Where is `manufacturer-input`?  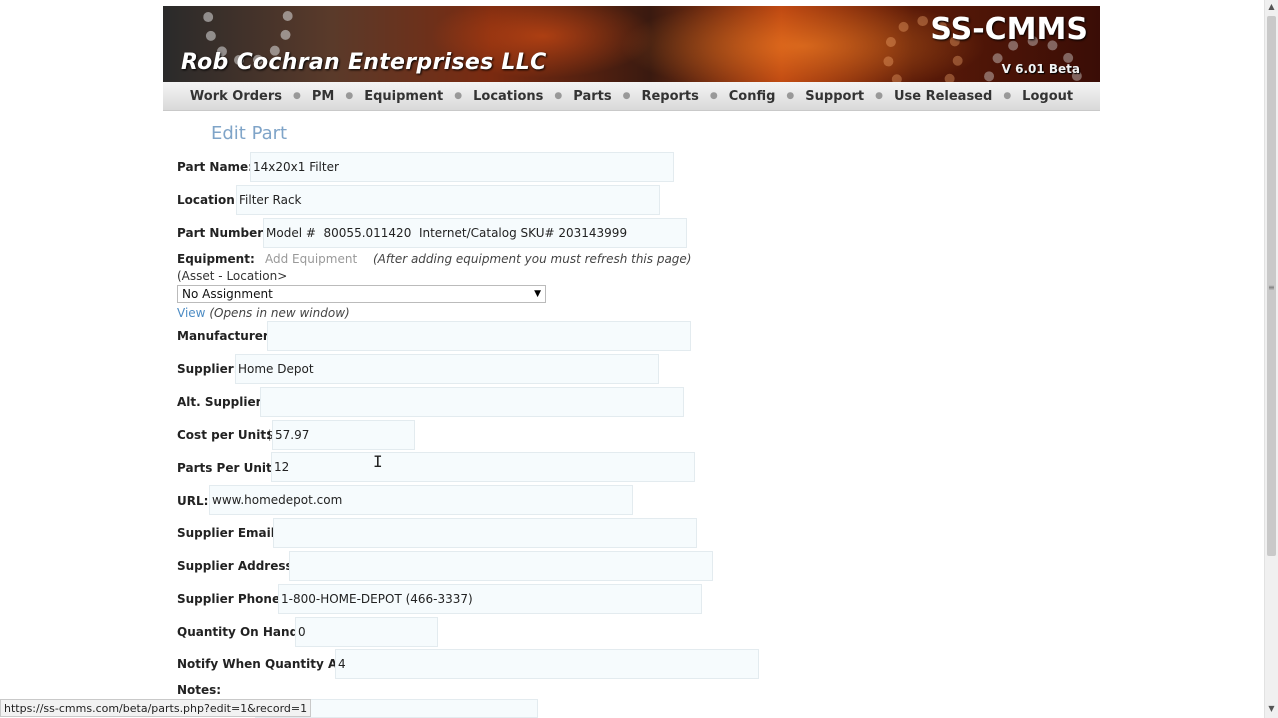 manufacturer-input is located at coordinates (479, 336).